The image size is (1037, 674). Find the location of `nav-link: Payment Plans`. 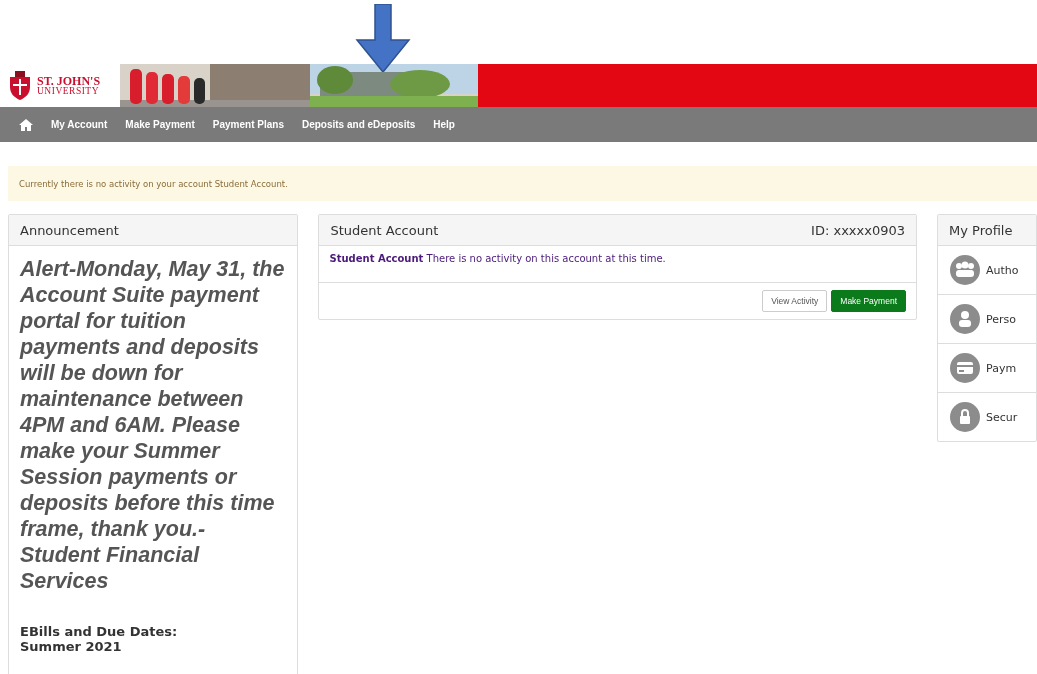

nav-link: Payment Plans is located at coordinates (248, 124).